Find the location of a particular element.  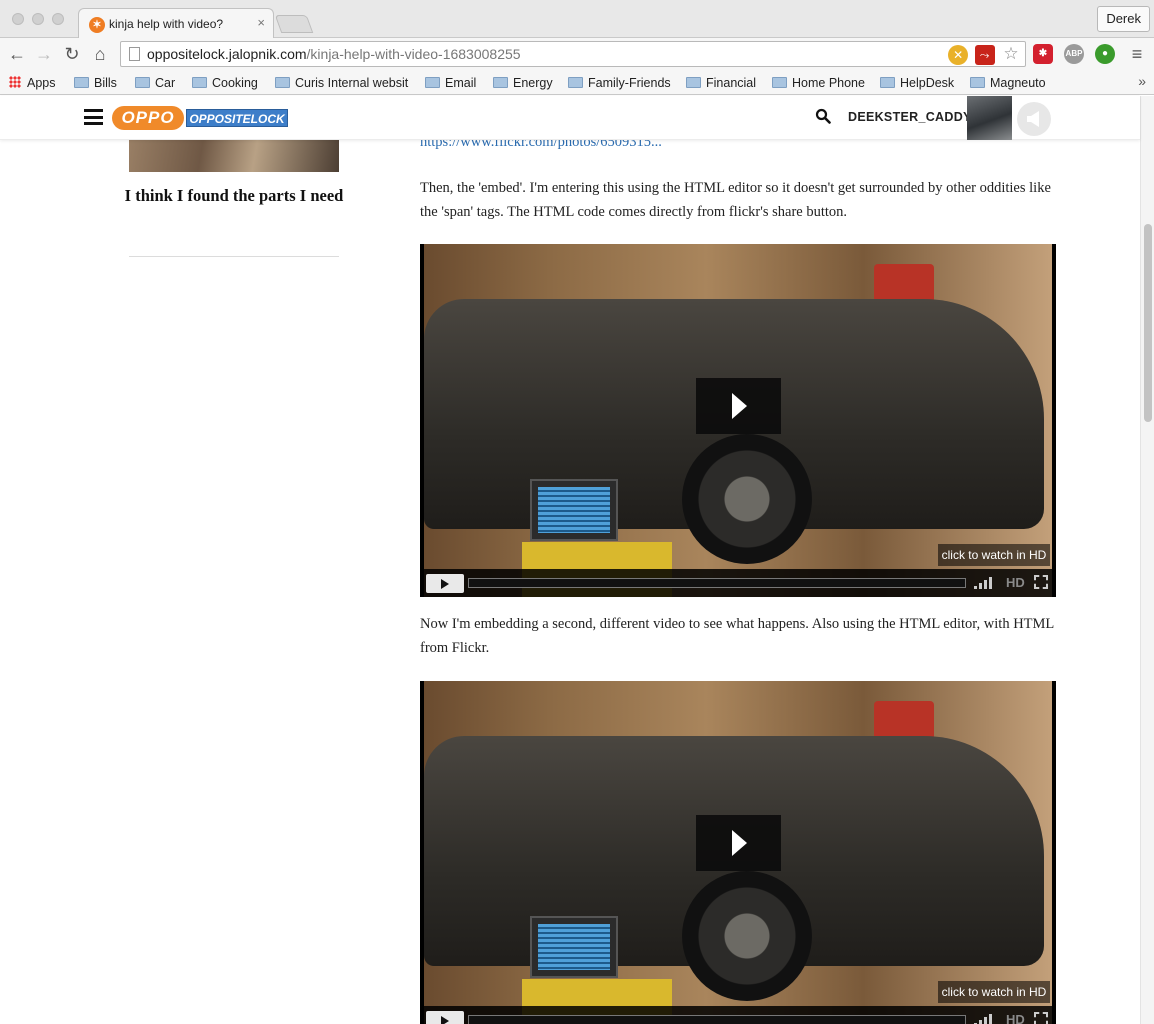

evernote-extension-icon: ● is located at coordinates (1105, 54).